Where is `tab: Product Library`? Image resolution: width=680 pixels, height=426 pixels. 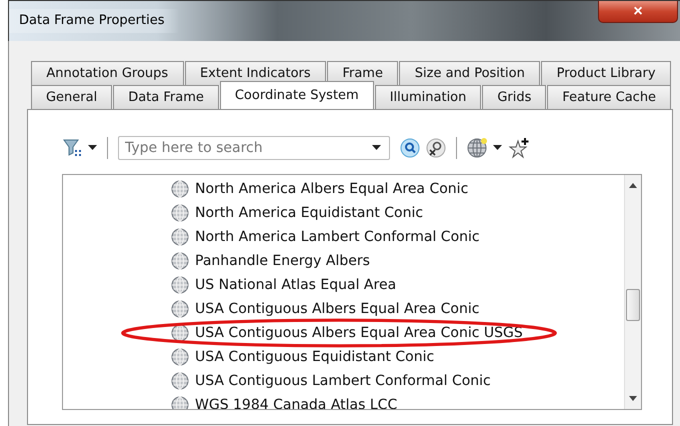 tab: Product Library is located at coordinates (606, 73).